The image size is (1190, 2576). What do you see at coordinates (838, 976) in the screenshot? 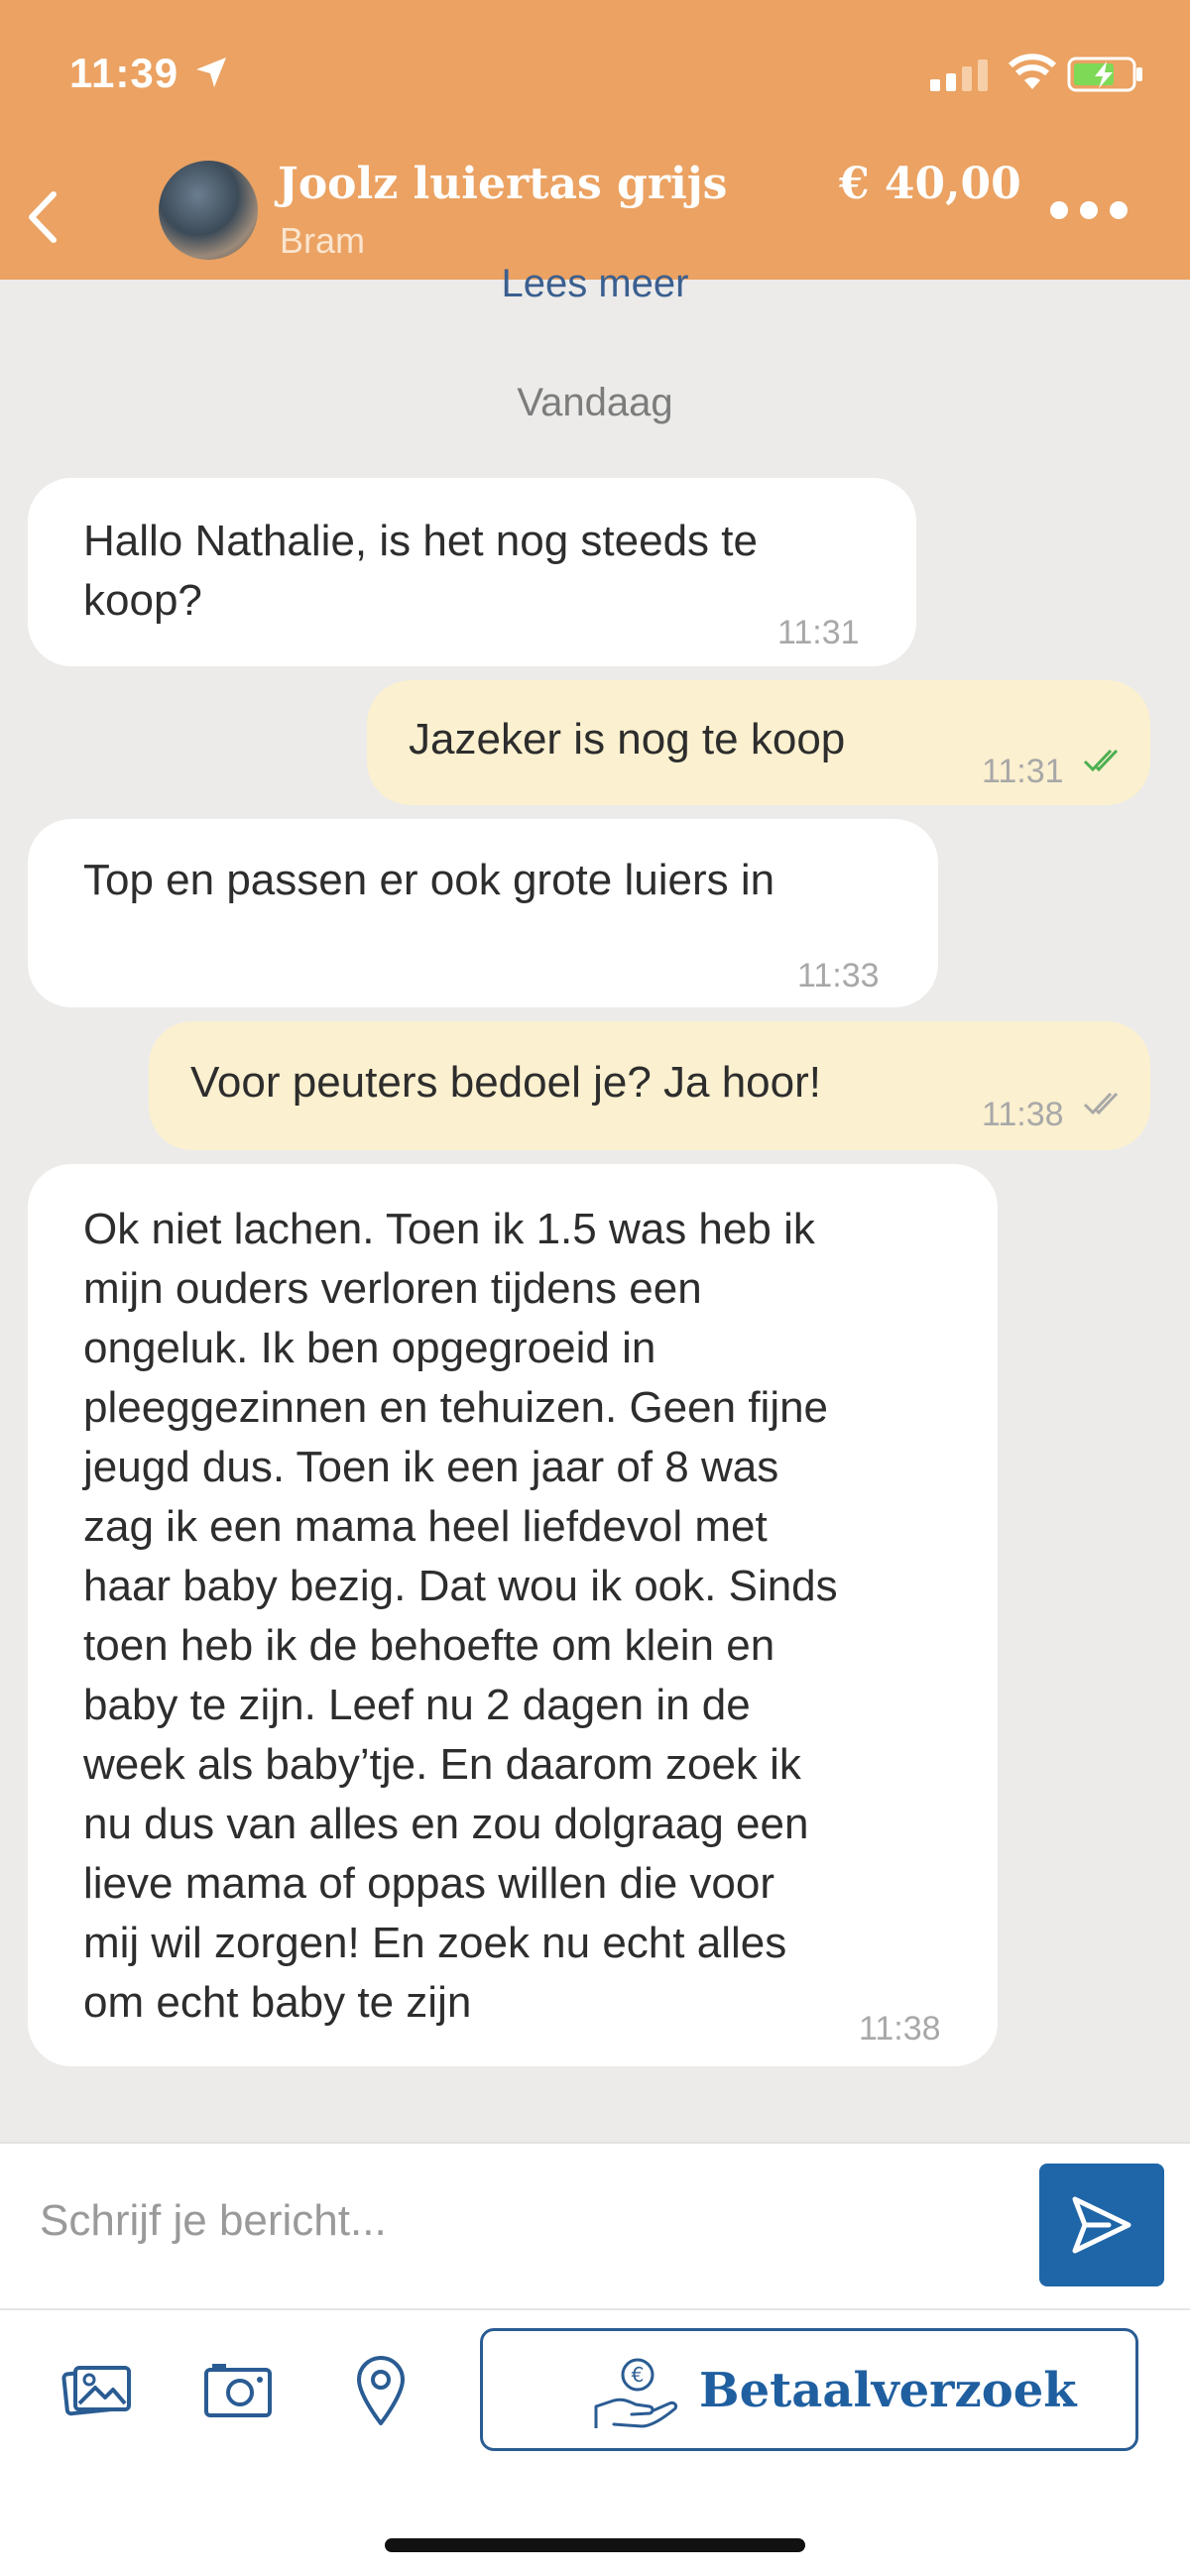
I see `message-time: 11:33` at bounding box center [838, 976].